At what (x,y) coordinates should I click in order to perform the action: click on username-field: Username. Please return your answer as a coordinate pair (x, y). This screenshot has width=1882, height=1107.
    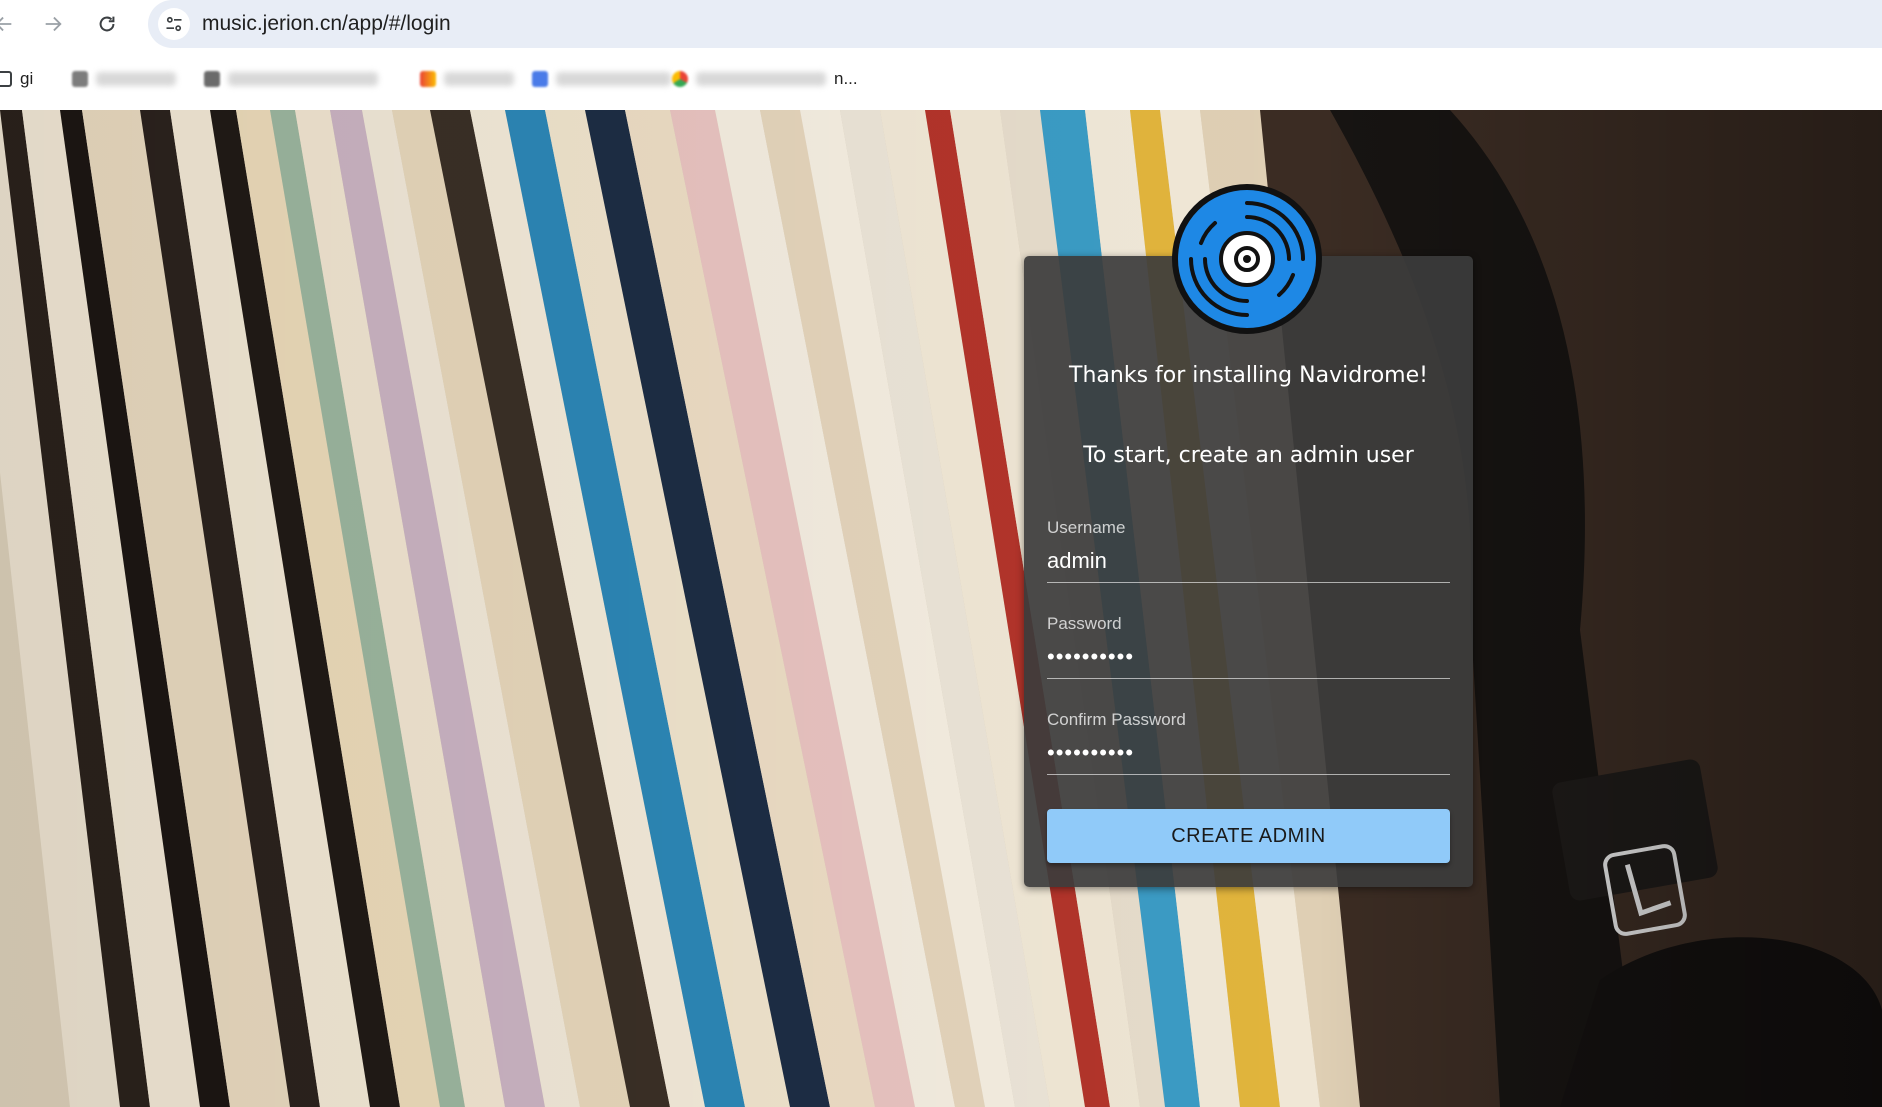
    Looking at the image, I should click on (1248, 558).